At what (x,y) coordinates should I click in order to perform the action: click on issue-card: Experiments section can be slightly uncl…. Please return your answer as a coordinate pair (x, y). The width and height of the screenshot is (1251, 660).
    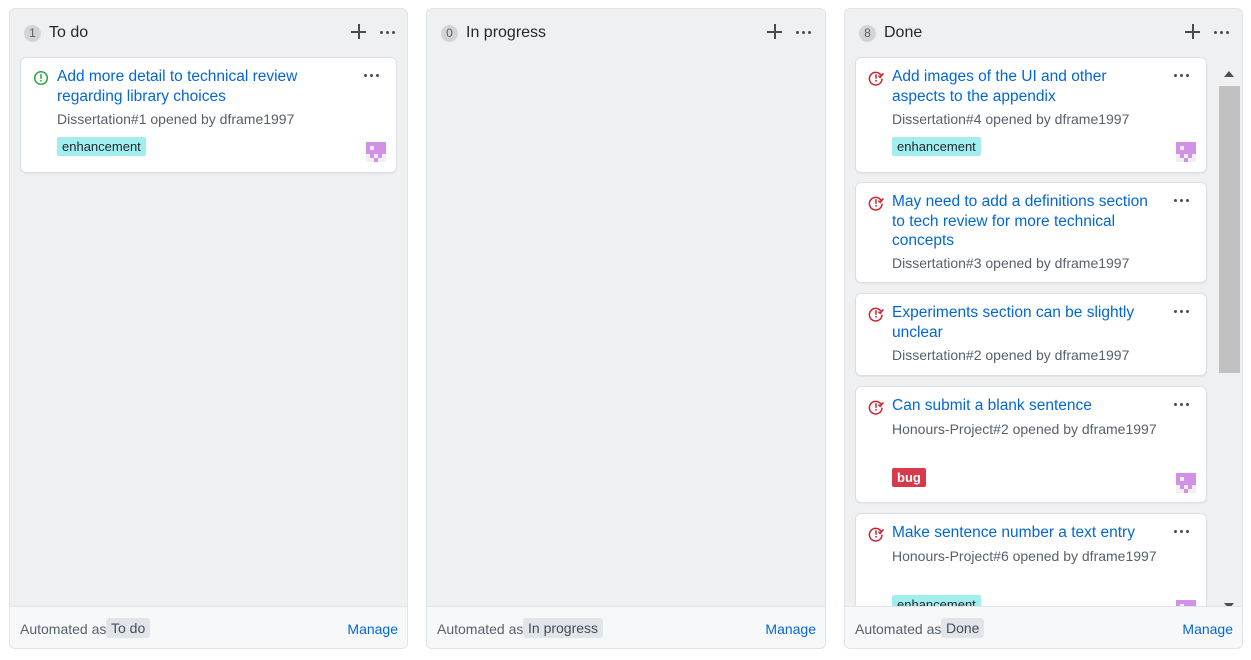
    Looking at the image, I should click on (1031, 334).